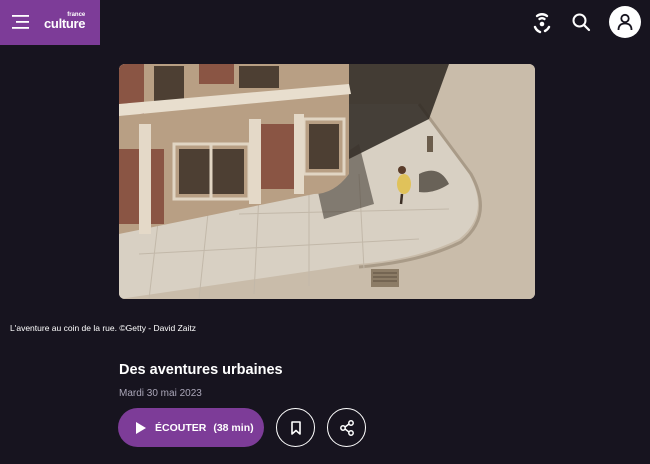 This screenshot has height=464, width=650. What do you see at coordinates (20, 22) in the screenshot?
I see `menu-icon` at bounding box center [20, 22].